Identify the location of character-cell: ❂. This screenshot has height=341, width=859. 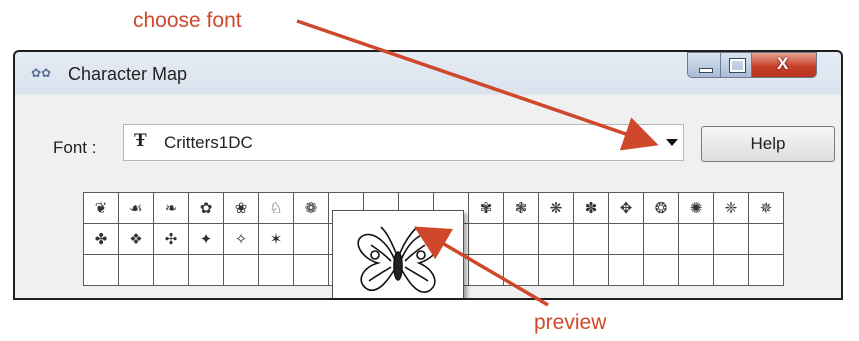
(661, 208).